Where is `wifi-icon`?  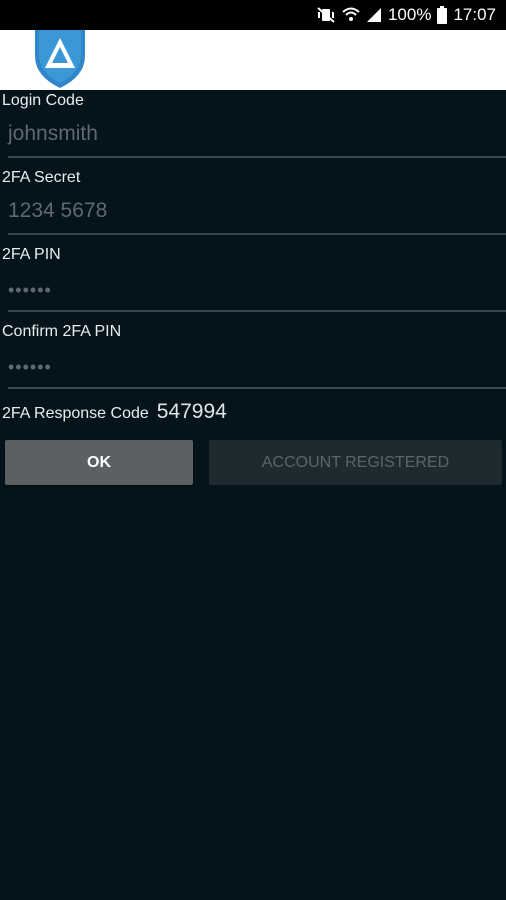
wifi-icon is located at coordinates (351, 15).